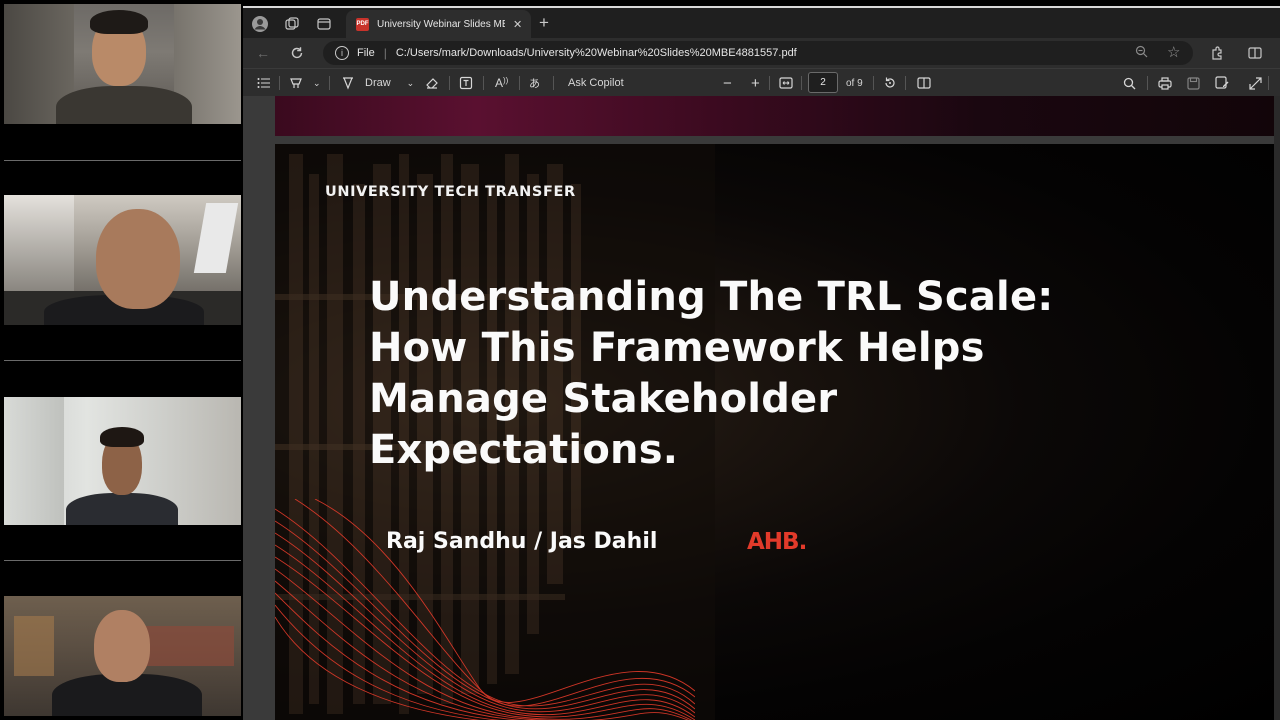 Image resolution: width=1280 pixels, height=720 pixels. I want to click on url-scheme-label: File, so click(366, 53).